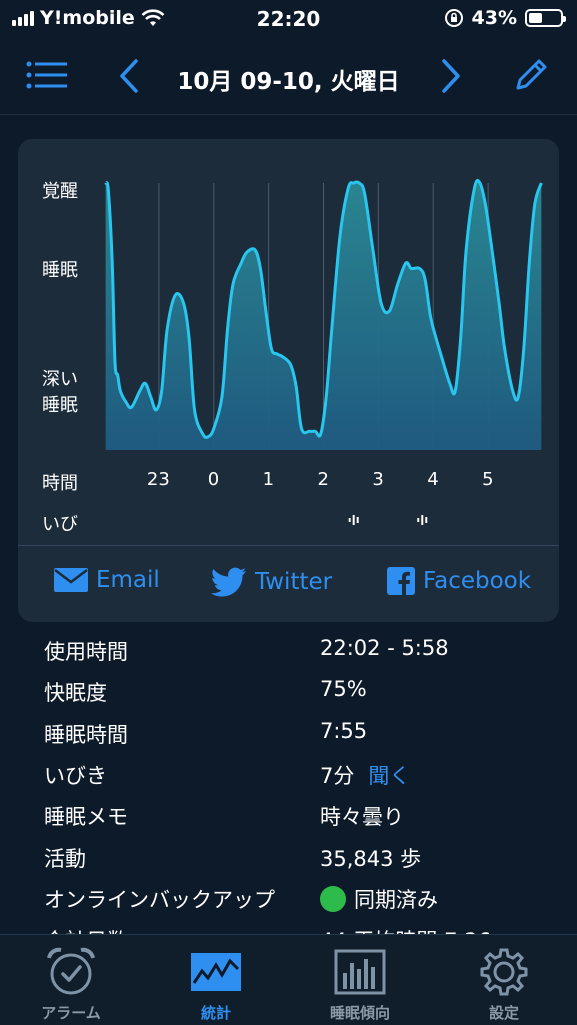  What do you see at coordinates (378, 479) in the screenshot?
I see `x-tick-label: 3` at bounding box center [378, 479].